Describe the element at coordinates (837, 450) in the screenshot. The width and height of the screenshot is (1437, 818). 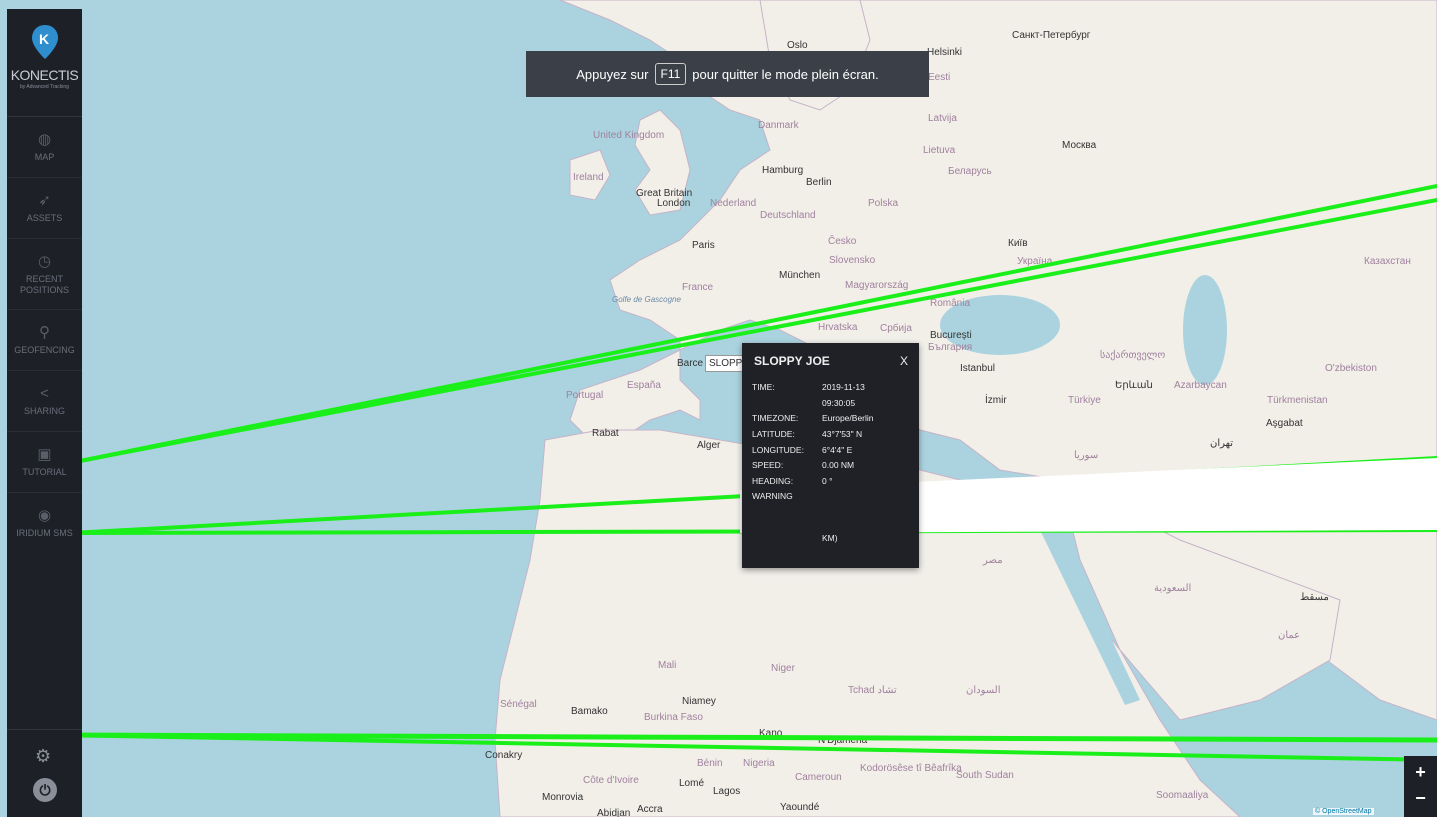
I see `popup-row-value: 6°4'4" E` at that location.